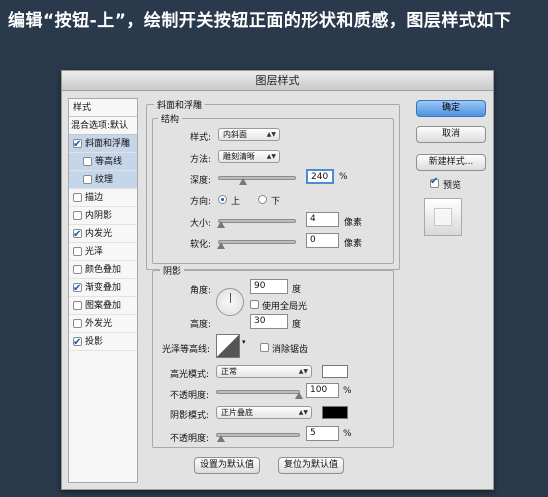 The width and height of the screenshot is (548, 497). I want to click on altitude-label: 高度:, so click(201, 325).